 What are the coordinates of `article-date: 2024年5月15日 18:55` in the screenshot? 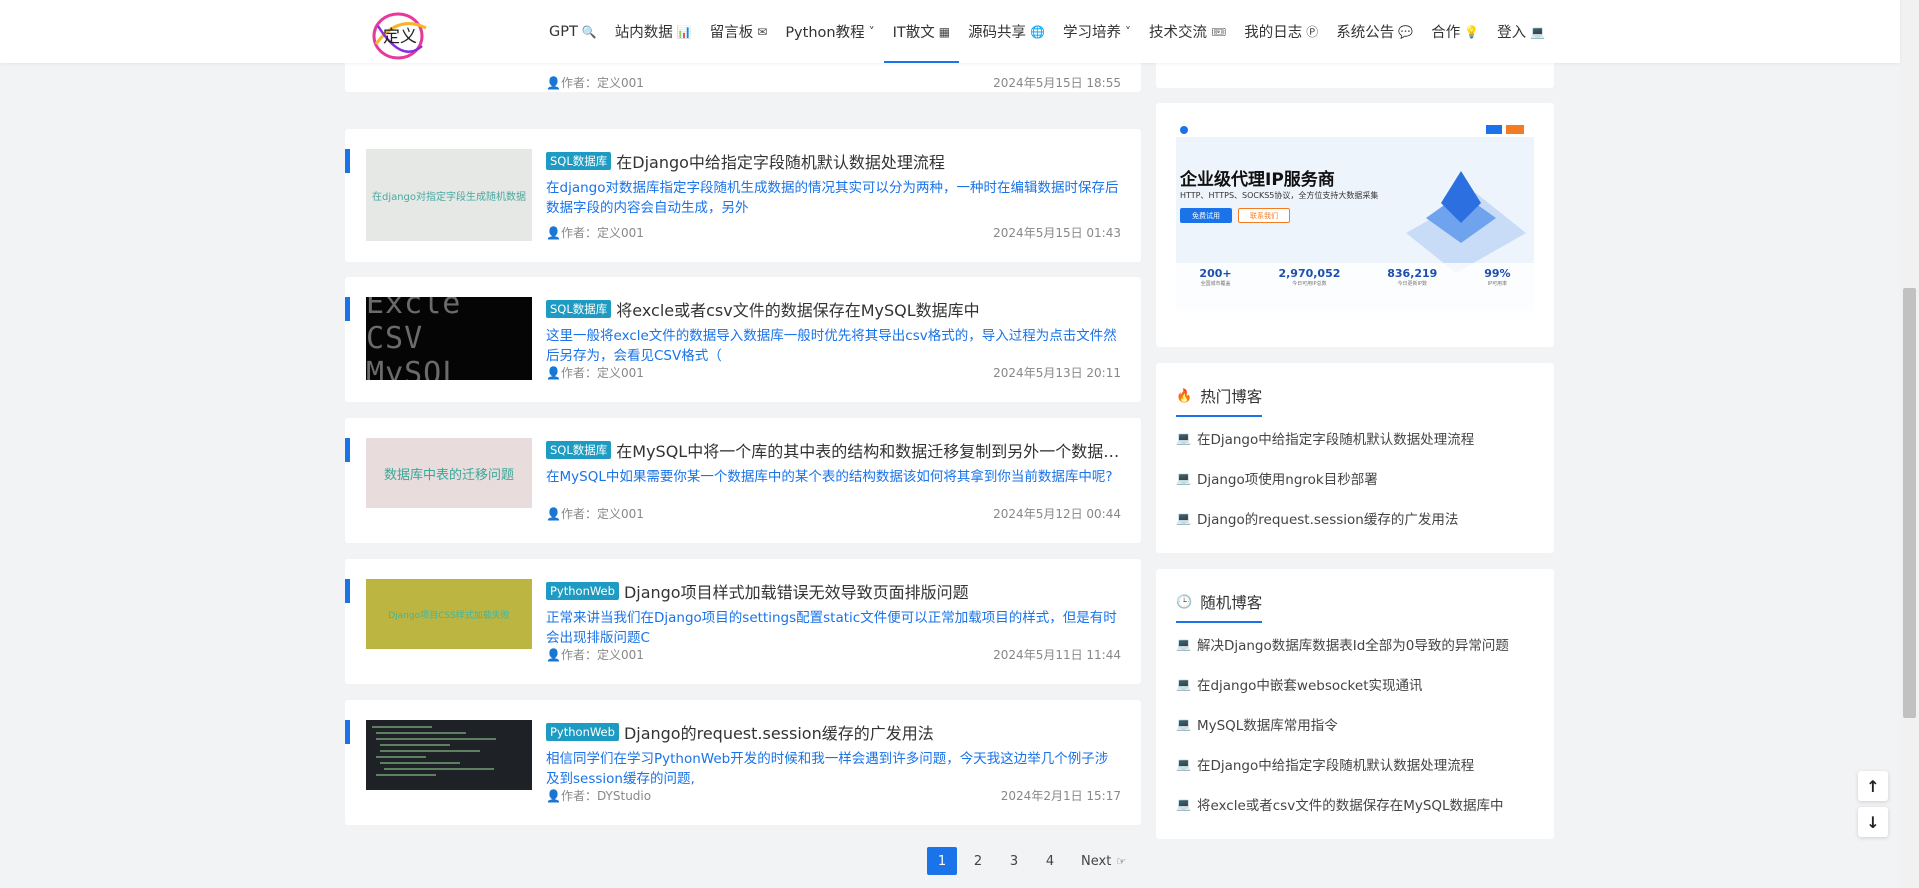 It's located at (1057, 83).